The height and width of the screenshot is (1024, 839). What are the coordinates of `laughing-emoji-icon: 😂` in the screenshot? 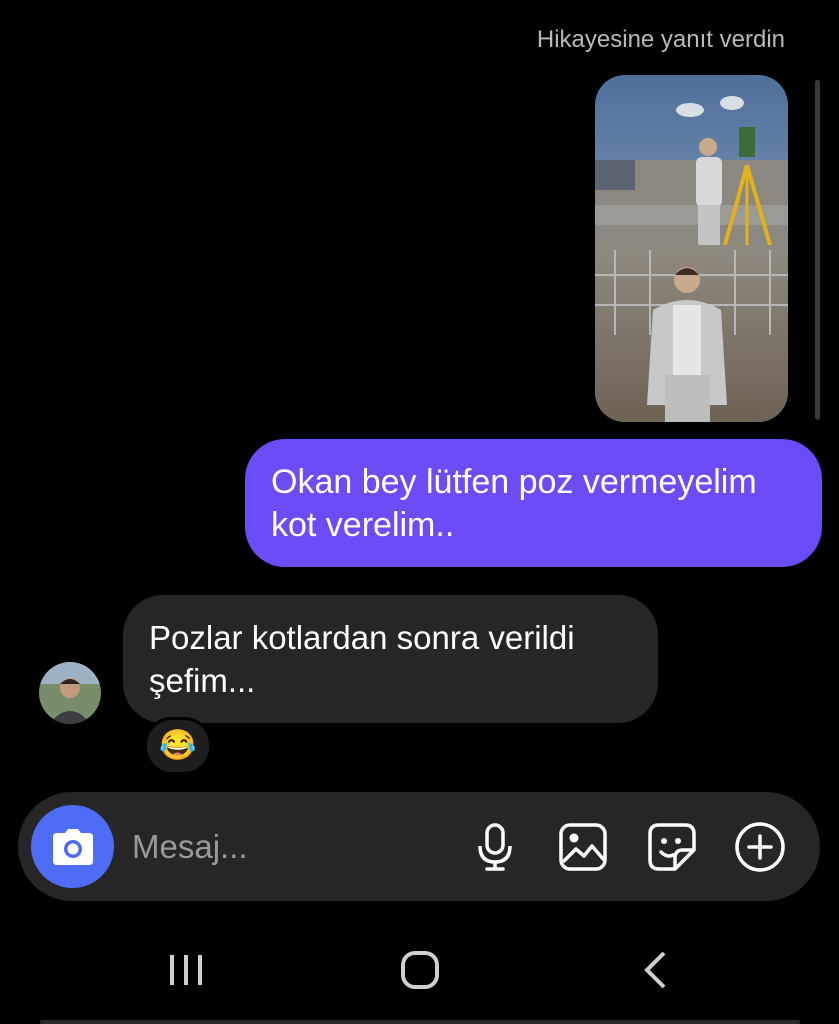 It's located at (178, 745).